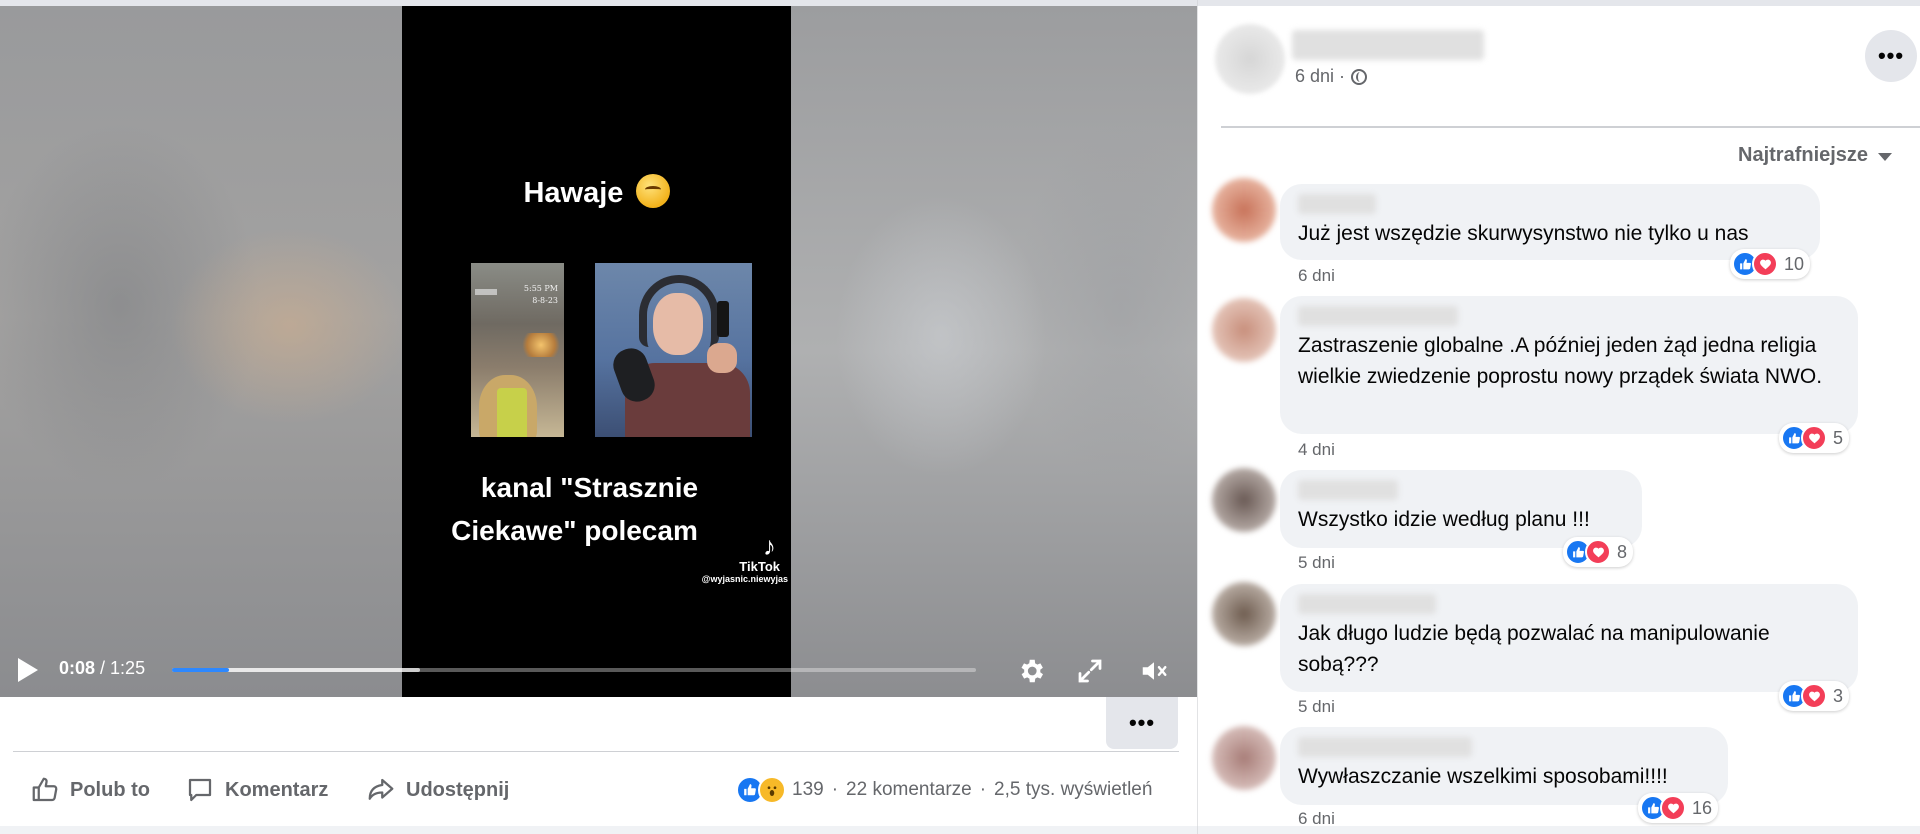 This screenshot has width=1920, height=834. I want to click on comment-sort-dropdown: Najtrafniejsze, so click(1815, 155).